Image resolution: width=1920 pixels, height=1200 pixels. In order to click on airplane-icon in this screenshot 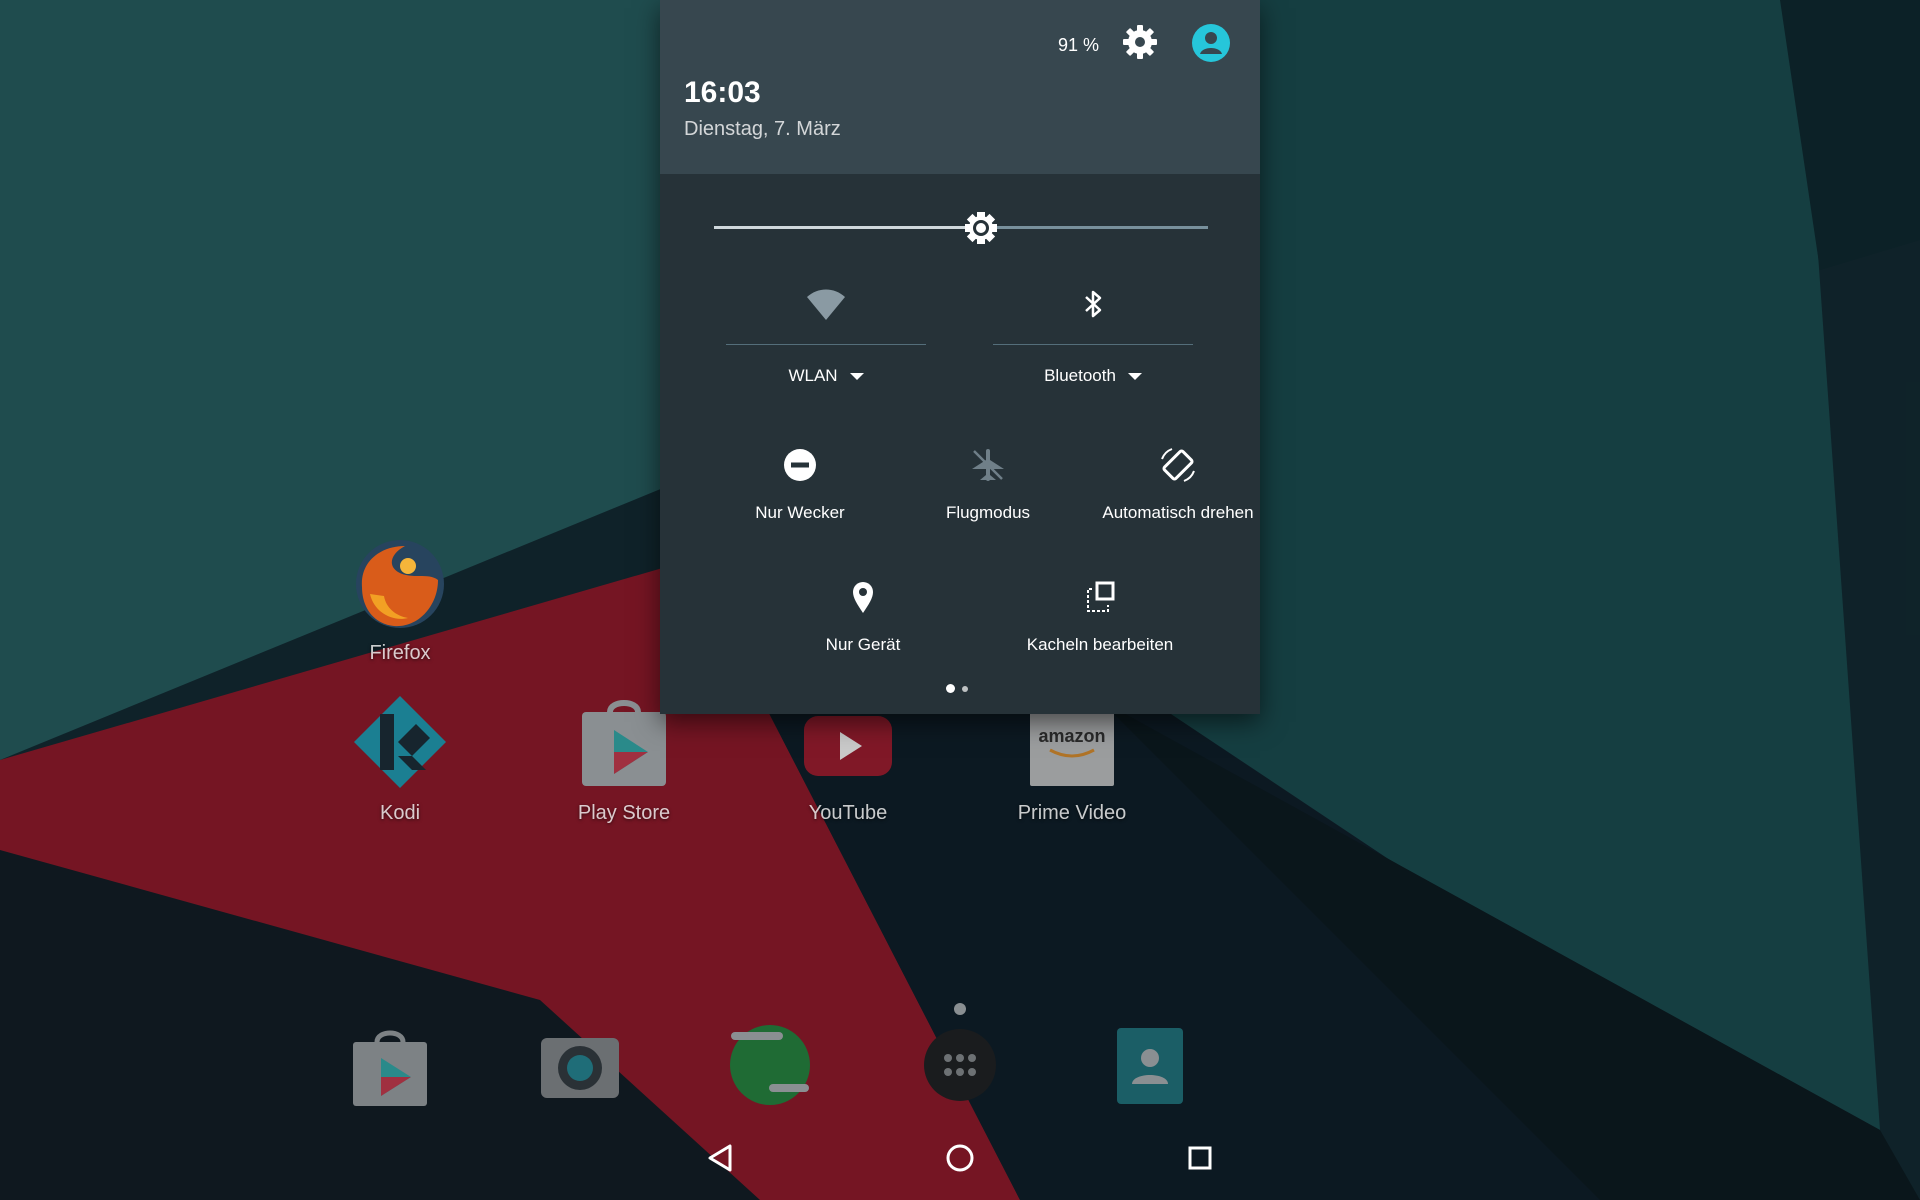, I will do `click(988, 465)`.